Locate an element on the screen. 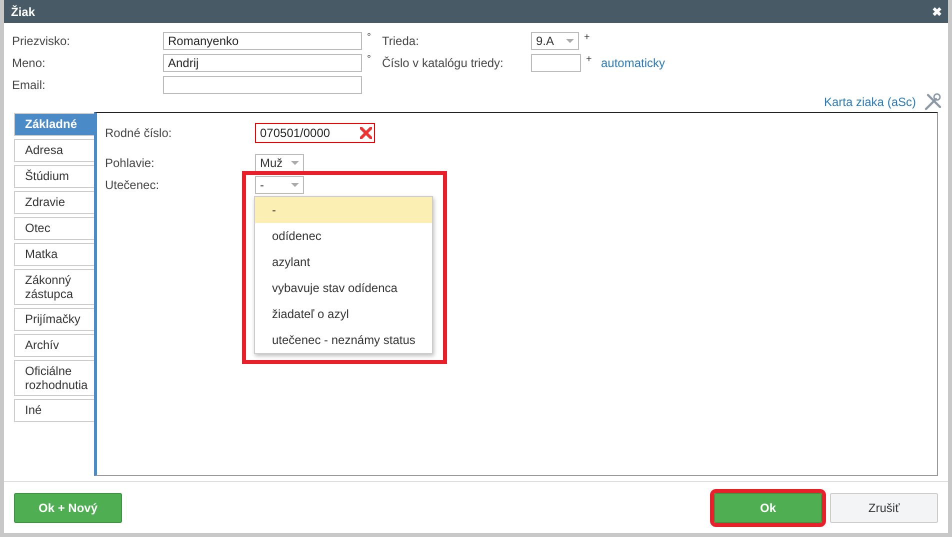 The width and height of the screenshot is (952, 537). gender-select: Muž is located at coordinates (279, 163).